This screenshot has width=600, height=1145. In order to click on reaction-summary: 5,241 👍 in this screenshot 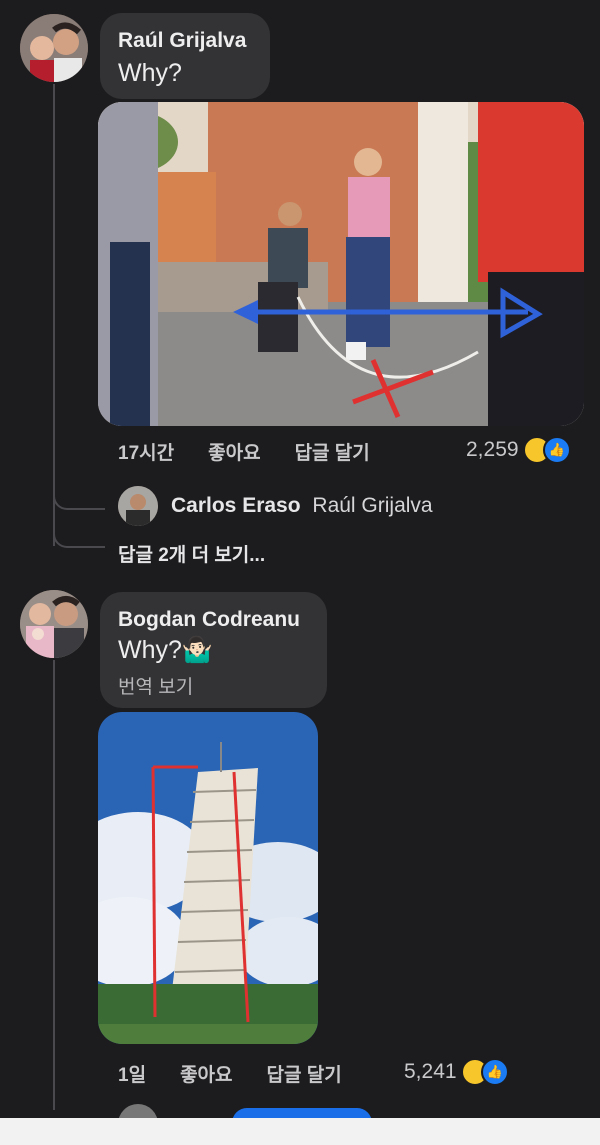, I will do `click(456, 1072)`.